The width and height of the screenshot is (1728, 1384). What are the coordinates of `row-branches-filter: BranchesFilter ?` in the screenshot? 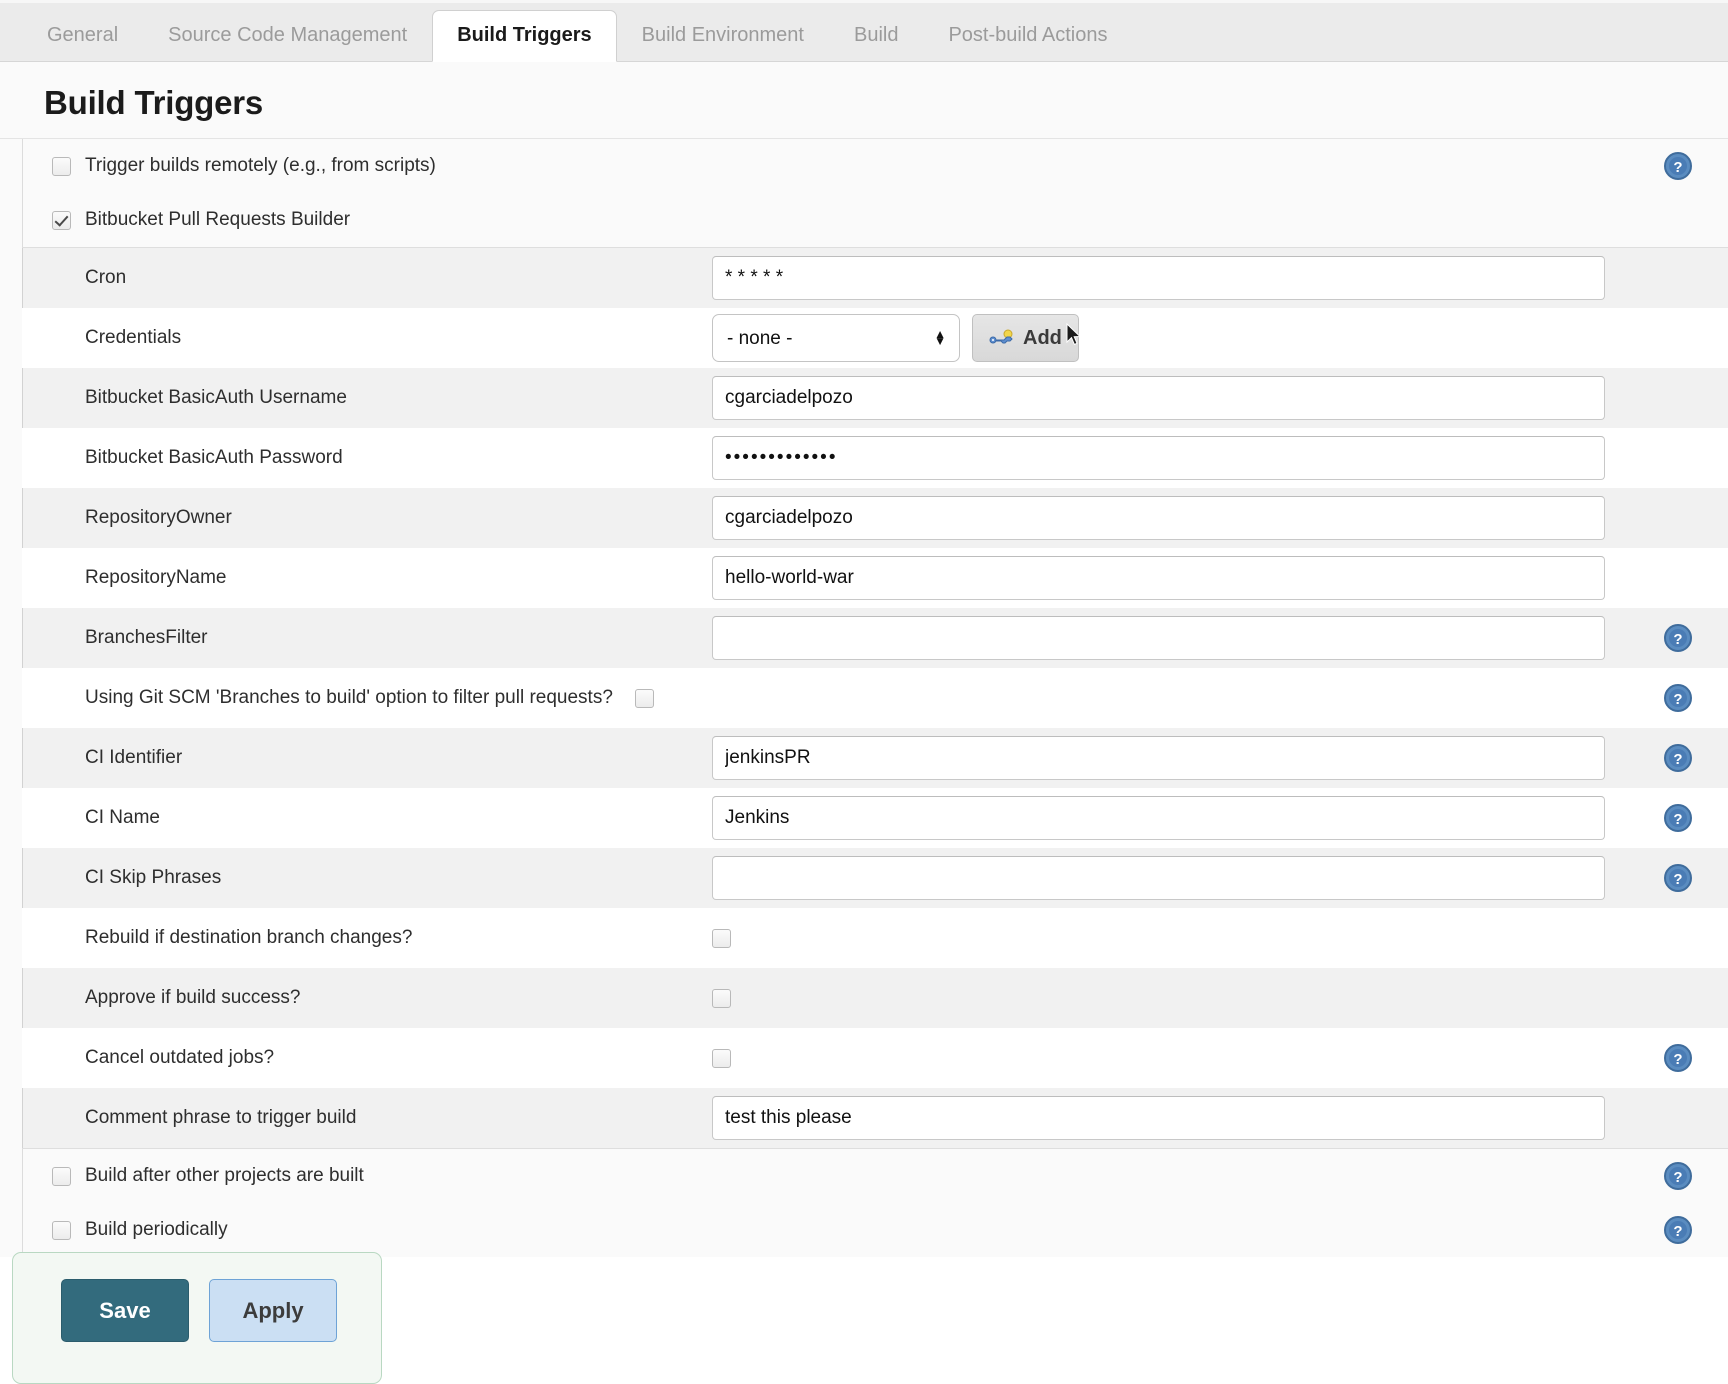 It's located at (875, 638).